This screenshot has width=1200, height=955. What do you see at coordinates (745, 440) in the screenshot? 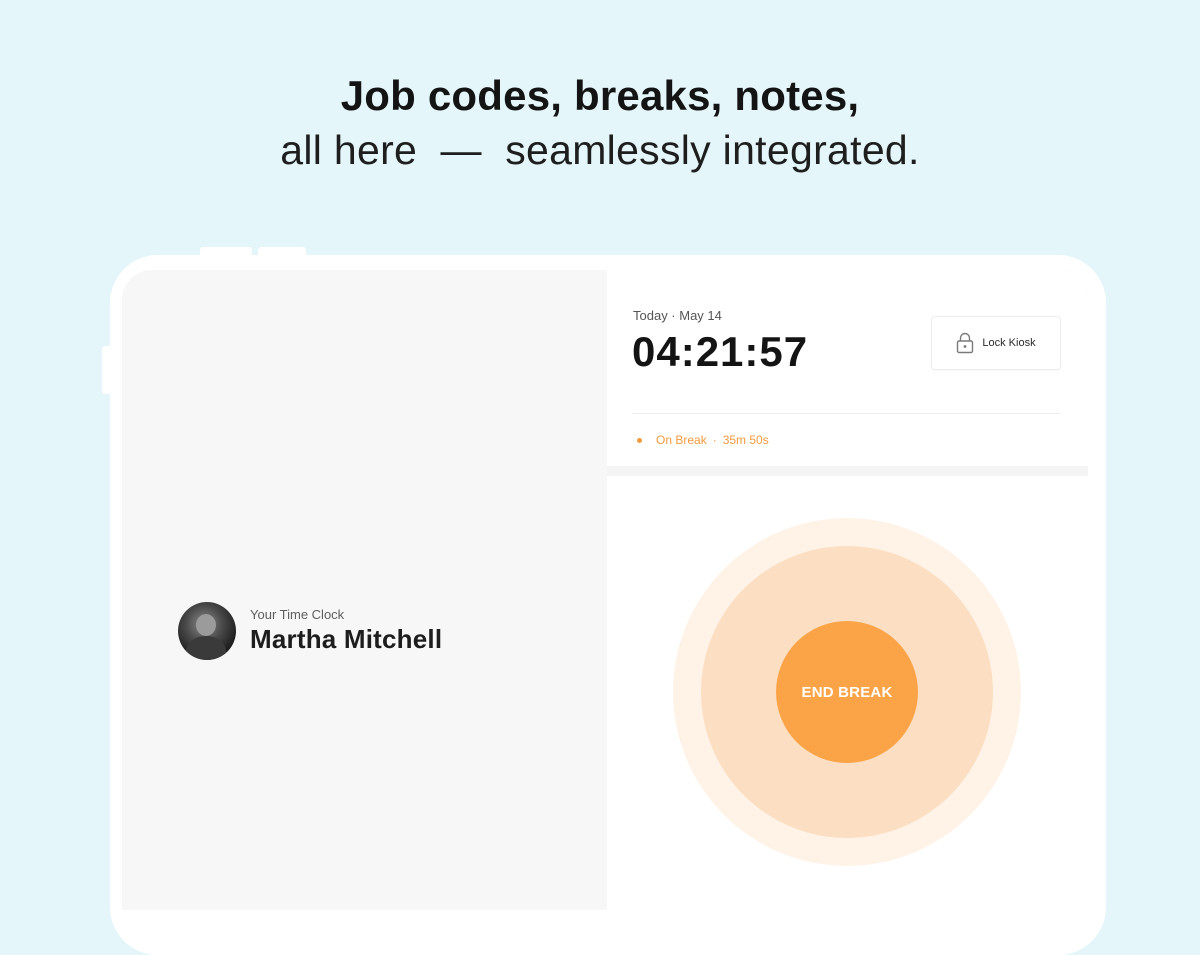
I see `break-duration: 35m 50s` at bounding box center [745, 440].